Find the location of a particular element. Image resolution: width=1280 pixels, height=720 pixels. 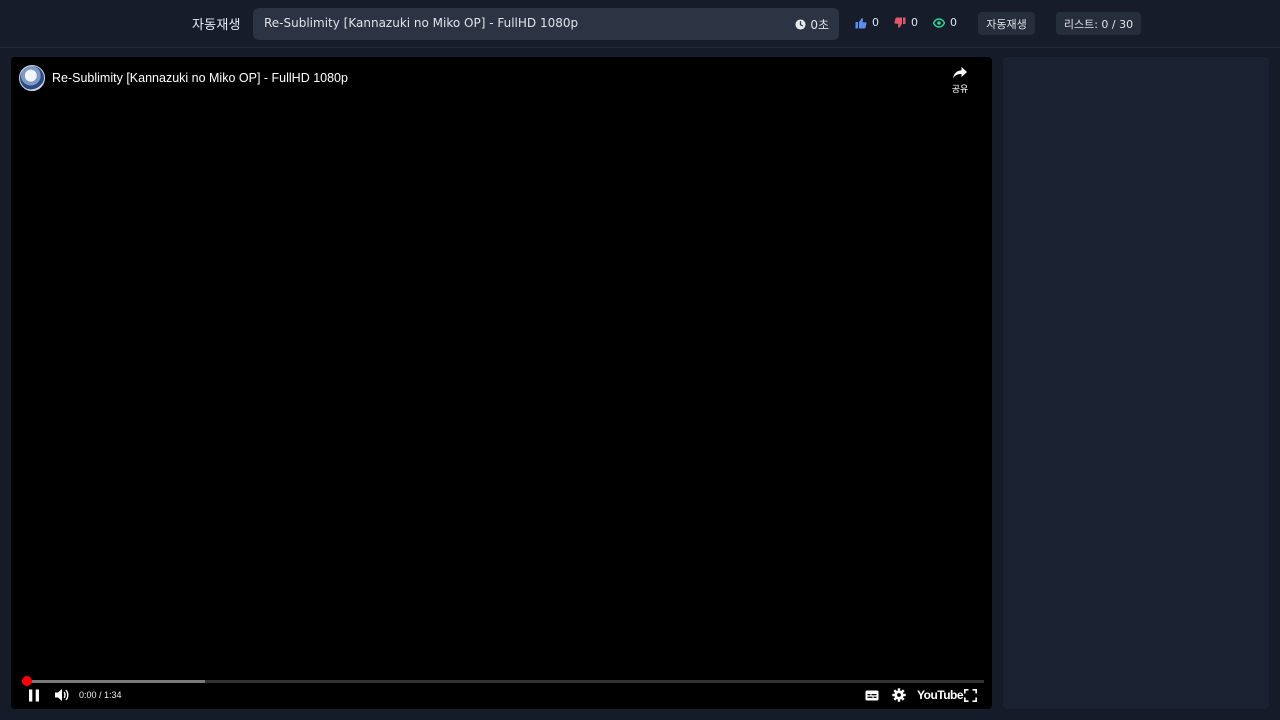

now-playing-time-value: 0초 is located at coordinates (819, 25).